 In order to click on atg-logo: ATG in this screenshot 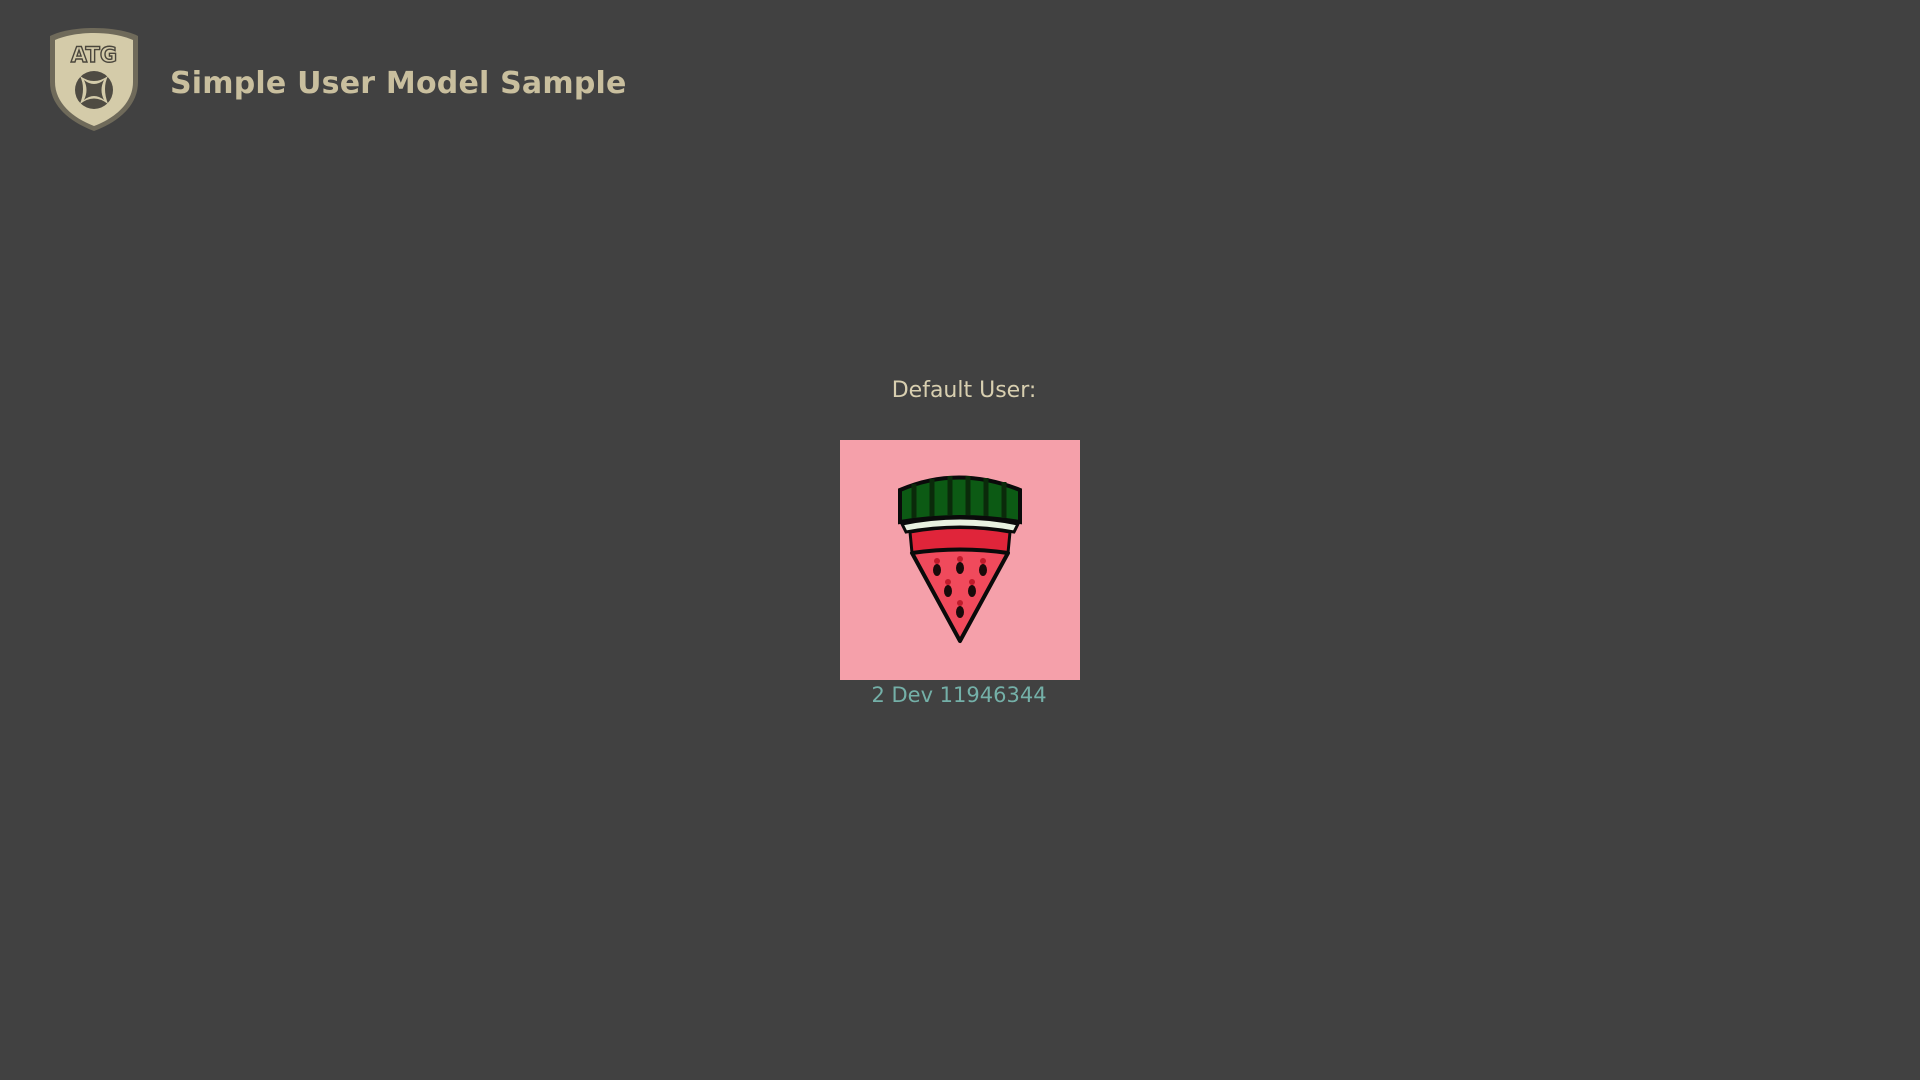, I will do `click(94, 79)`.